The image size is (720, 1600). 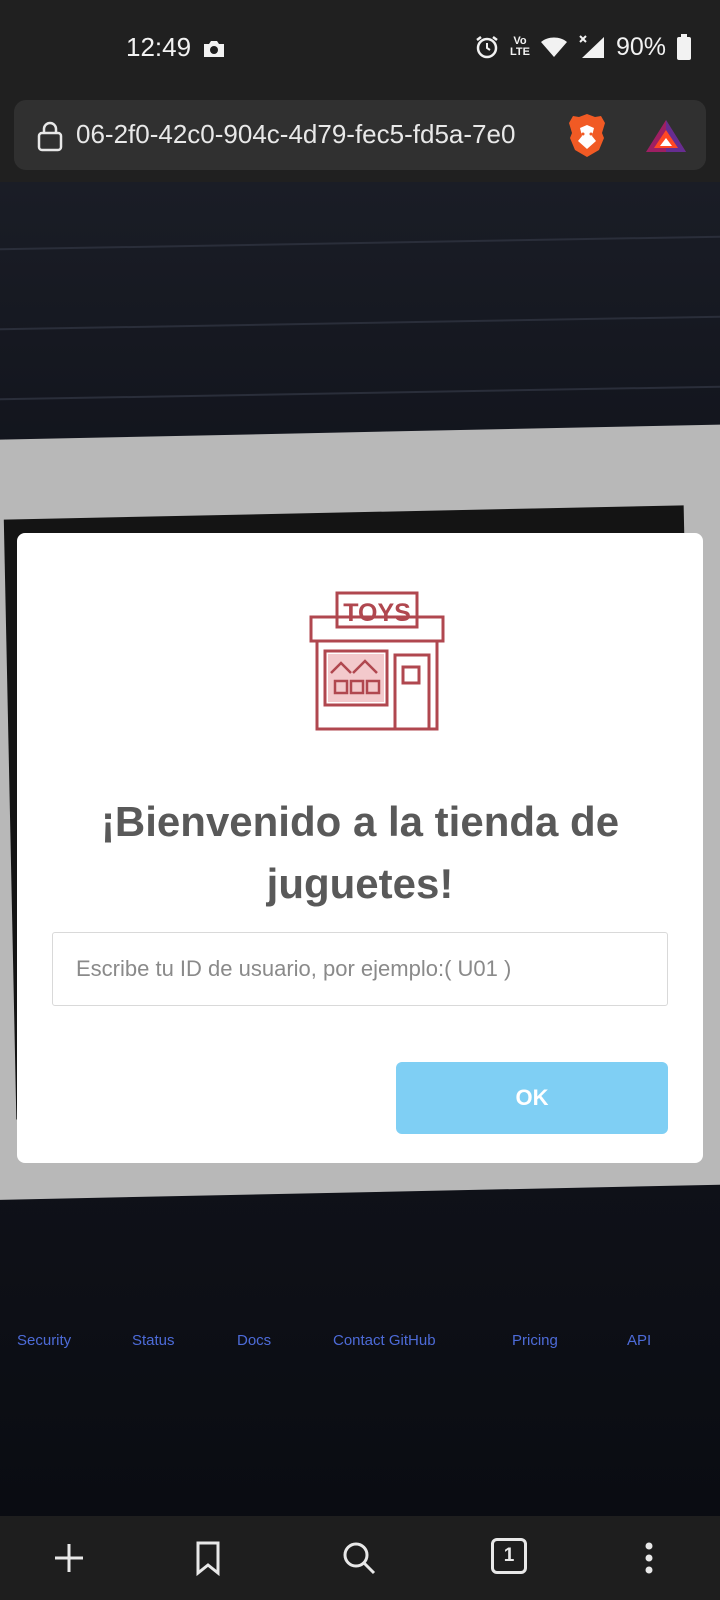 I want to click on more-menu-icon, so click(x=649, y=1558).